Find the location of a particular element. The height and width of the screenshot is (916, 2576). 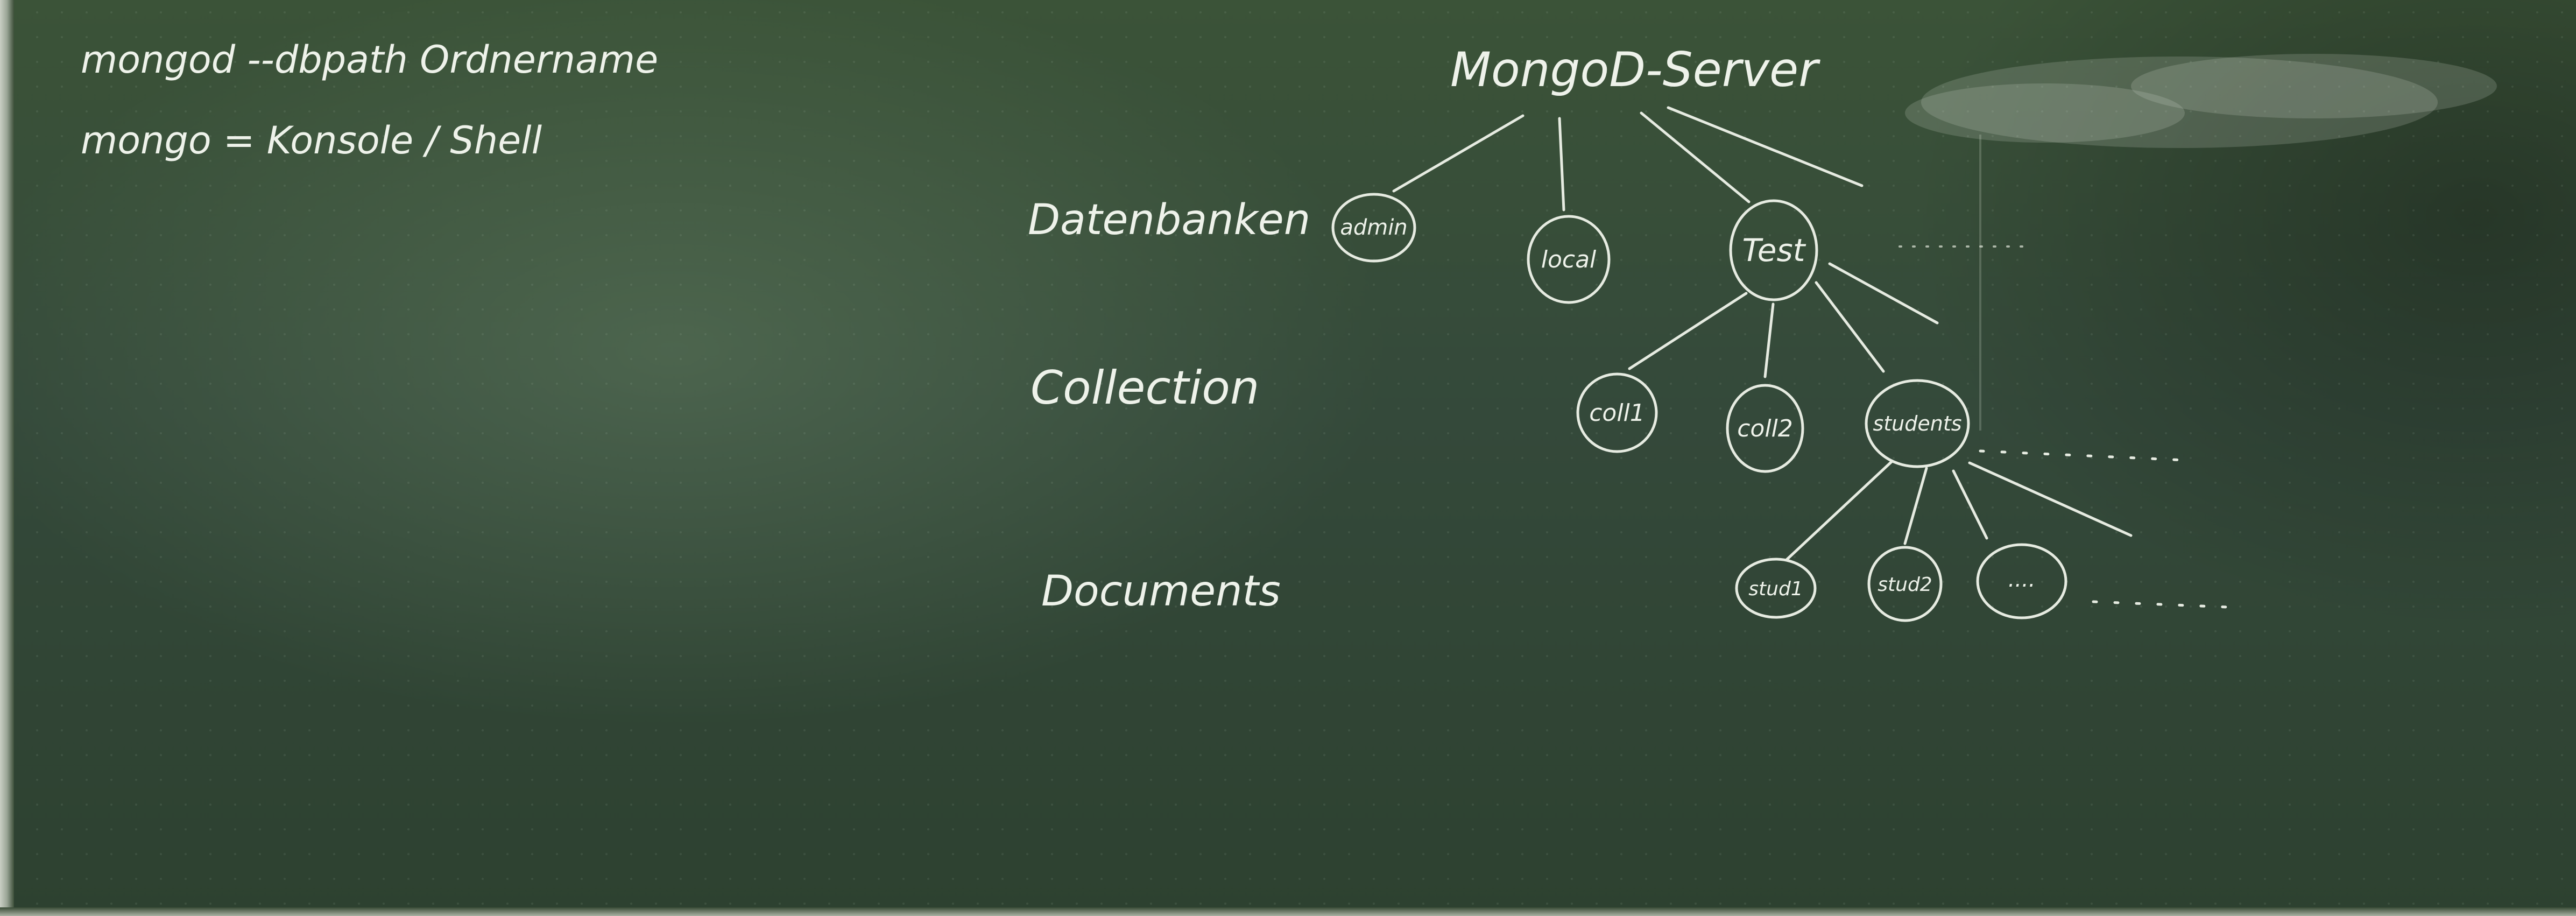

database-local-label: local is located at coordinates (1569, 259).